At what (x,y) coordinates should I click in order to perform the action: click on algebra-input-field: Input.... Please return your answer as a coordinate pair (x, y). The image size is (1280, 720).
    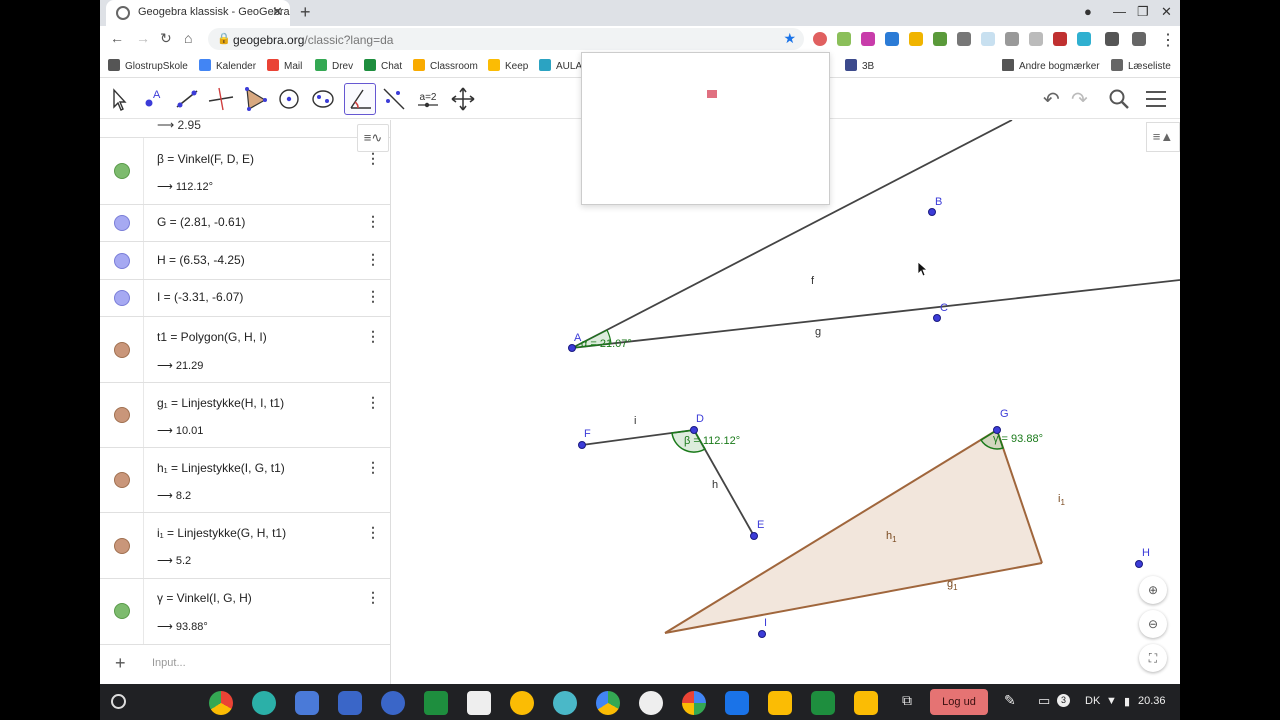
    Looking at the image, I should click on (169, 663).